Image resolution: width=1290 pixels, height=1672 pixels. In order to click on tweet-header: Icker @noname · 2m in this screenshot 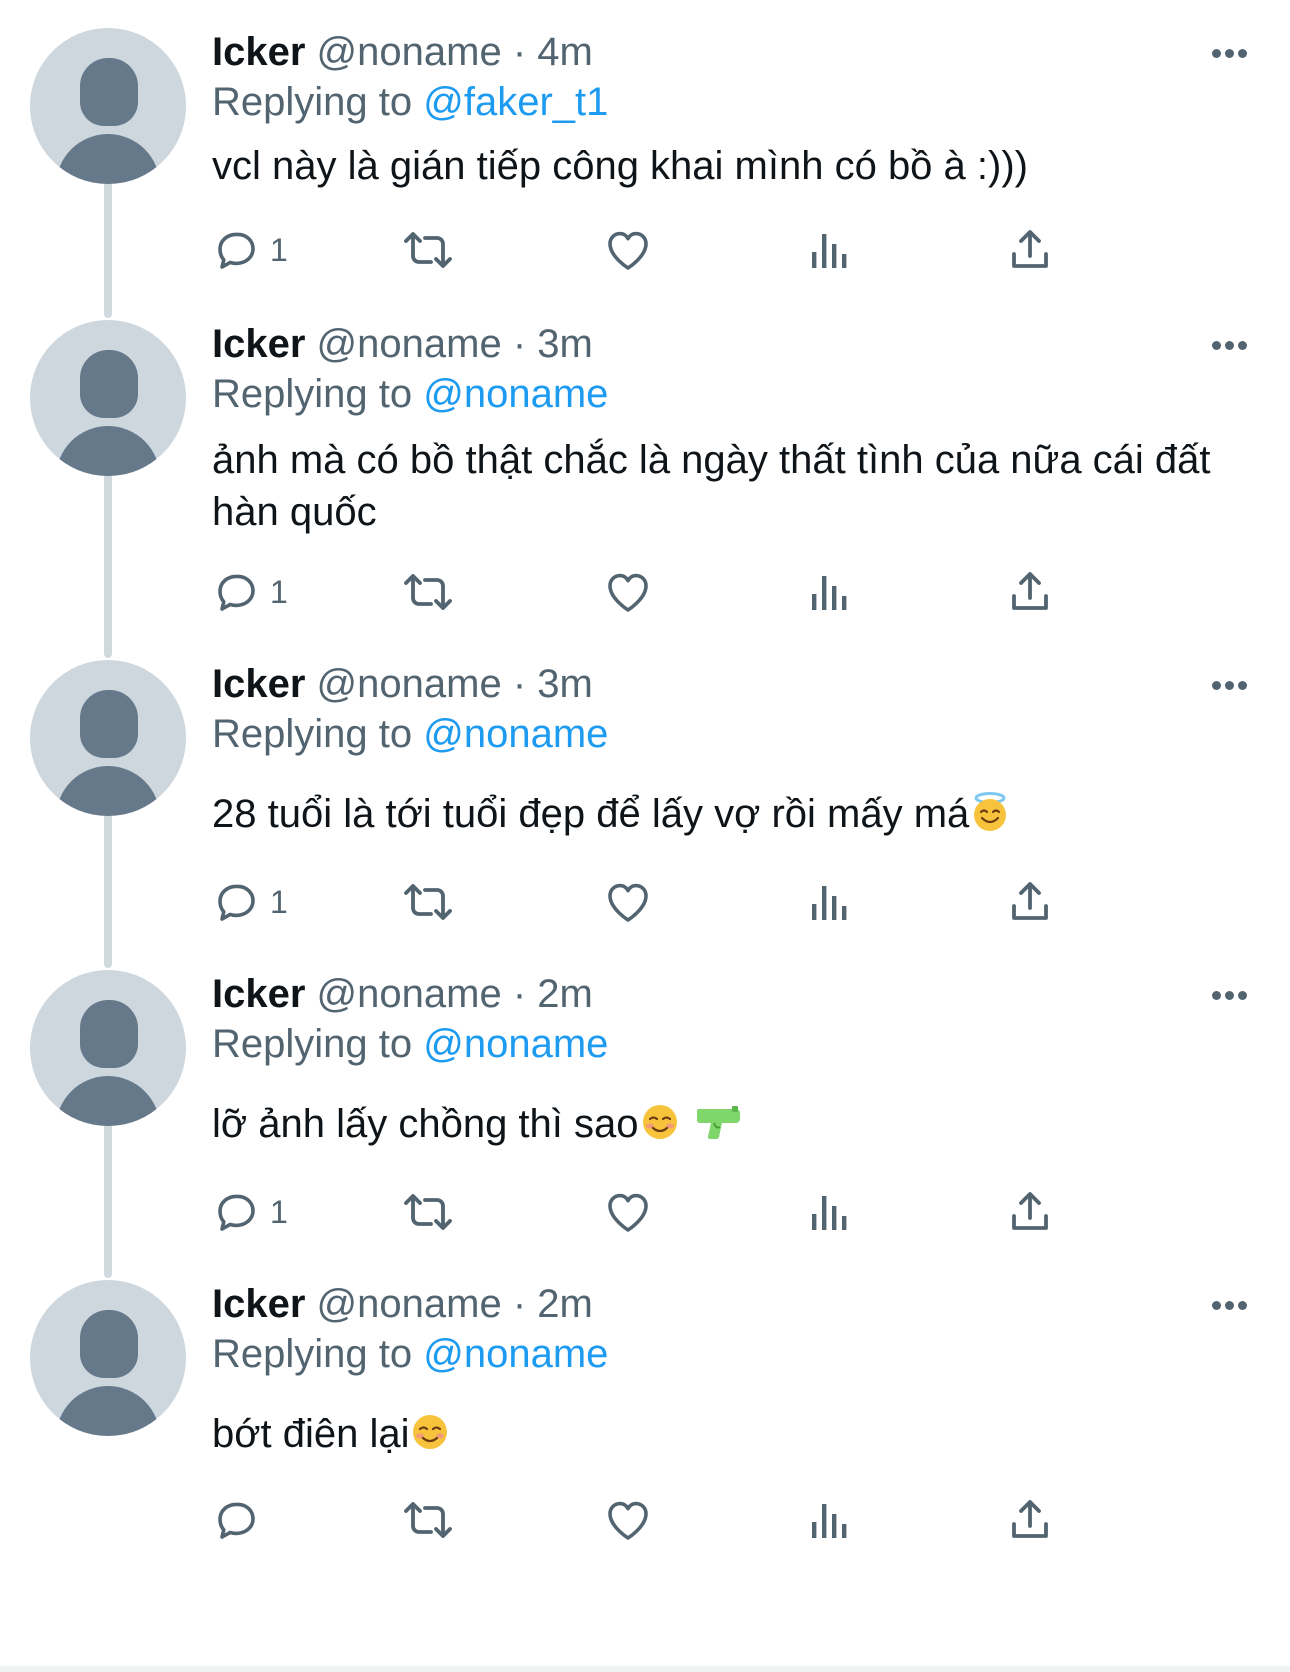, I will do `click(402, 994)`.